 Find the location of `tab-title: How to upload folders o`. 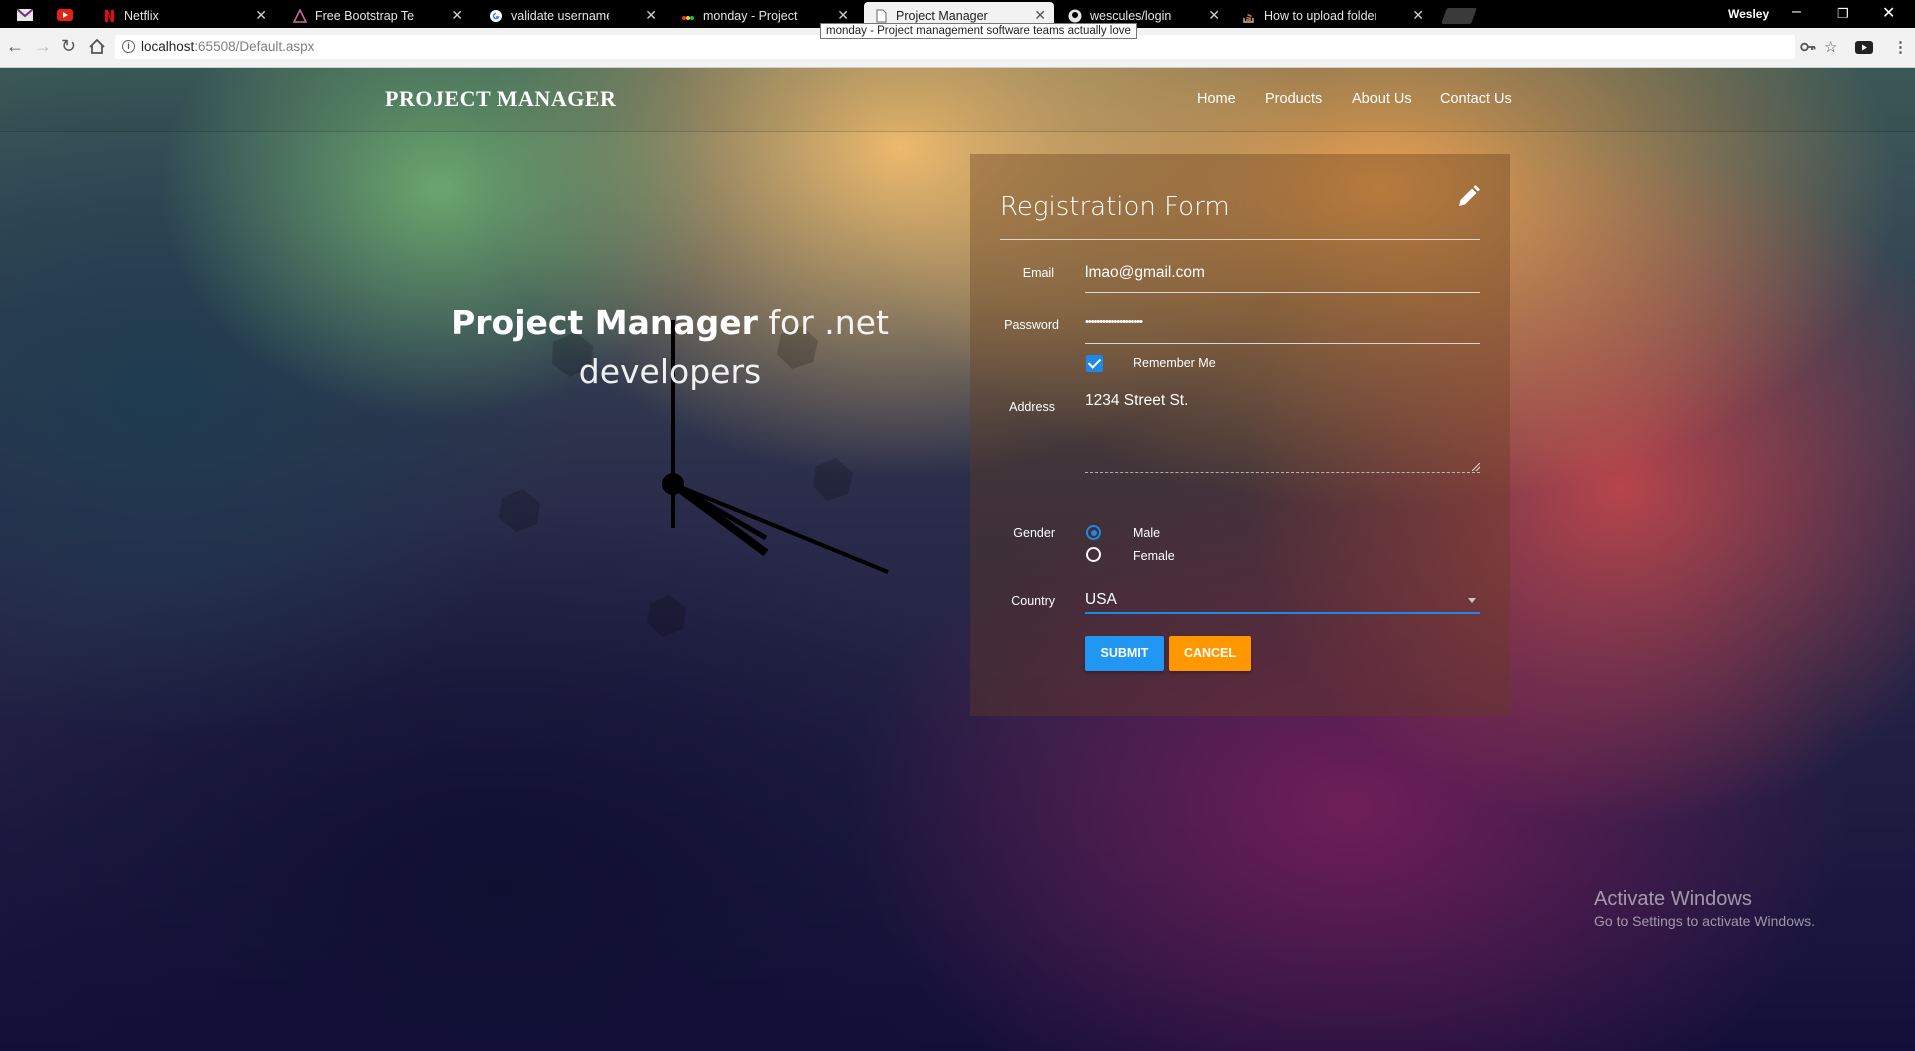

tab-title: How to upload folders o is located at coordinates (1320, 16).